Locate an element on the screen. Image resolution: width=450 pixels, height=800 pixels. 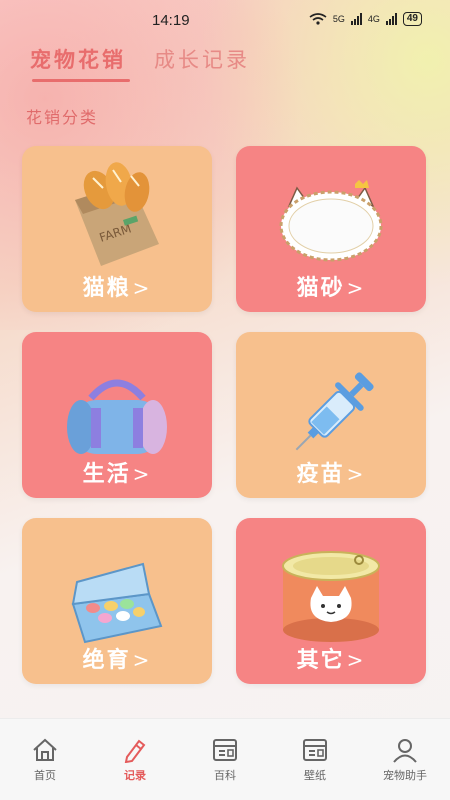
cat-can-icon is located at coordinates (331, 596).